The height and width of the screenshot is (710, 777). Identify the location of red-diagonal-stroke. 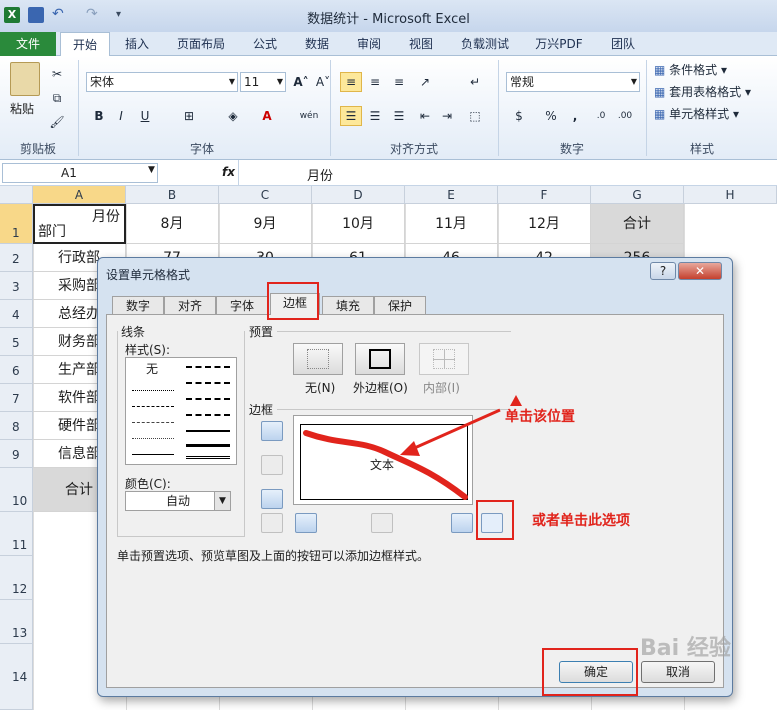
(385, 465).